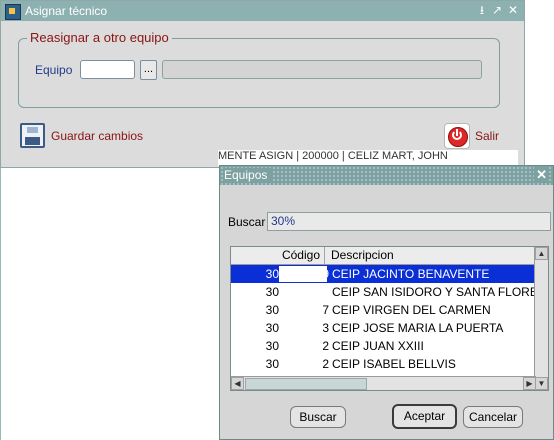 The width and height of the screenshot is (554, 440). What do you see at coordinates (248, 175) in the screenshot?
I see `dialog-title: Equipos` at bounding box center [248, 175].